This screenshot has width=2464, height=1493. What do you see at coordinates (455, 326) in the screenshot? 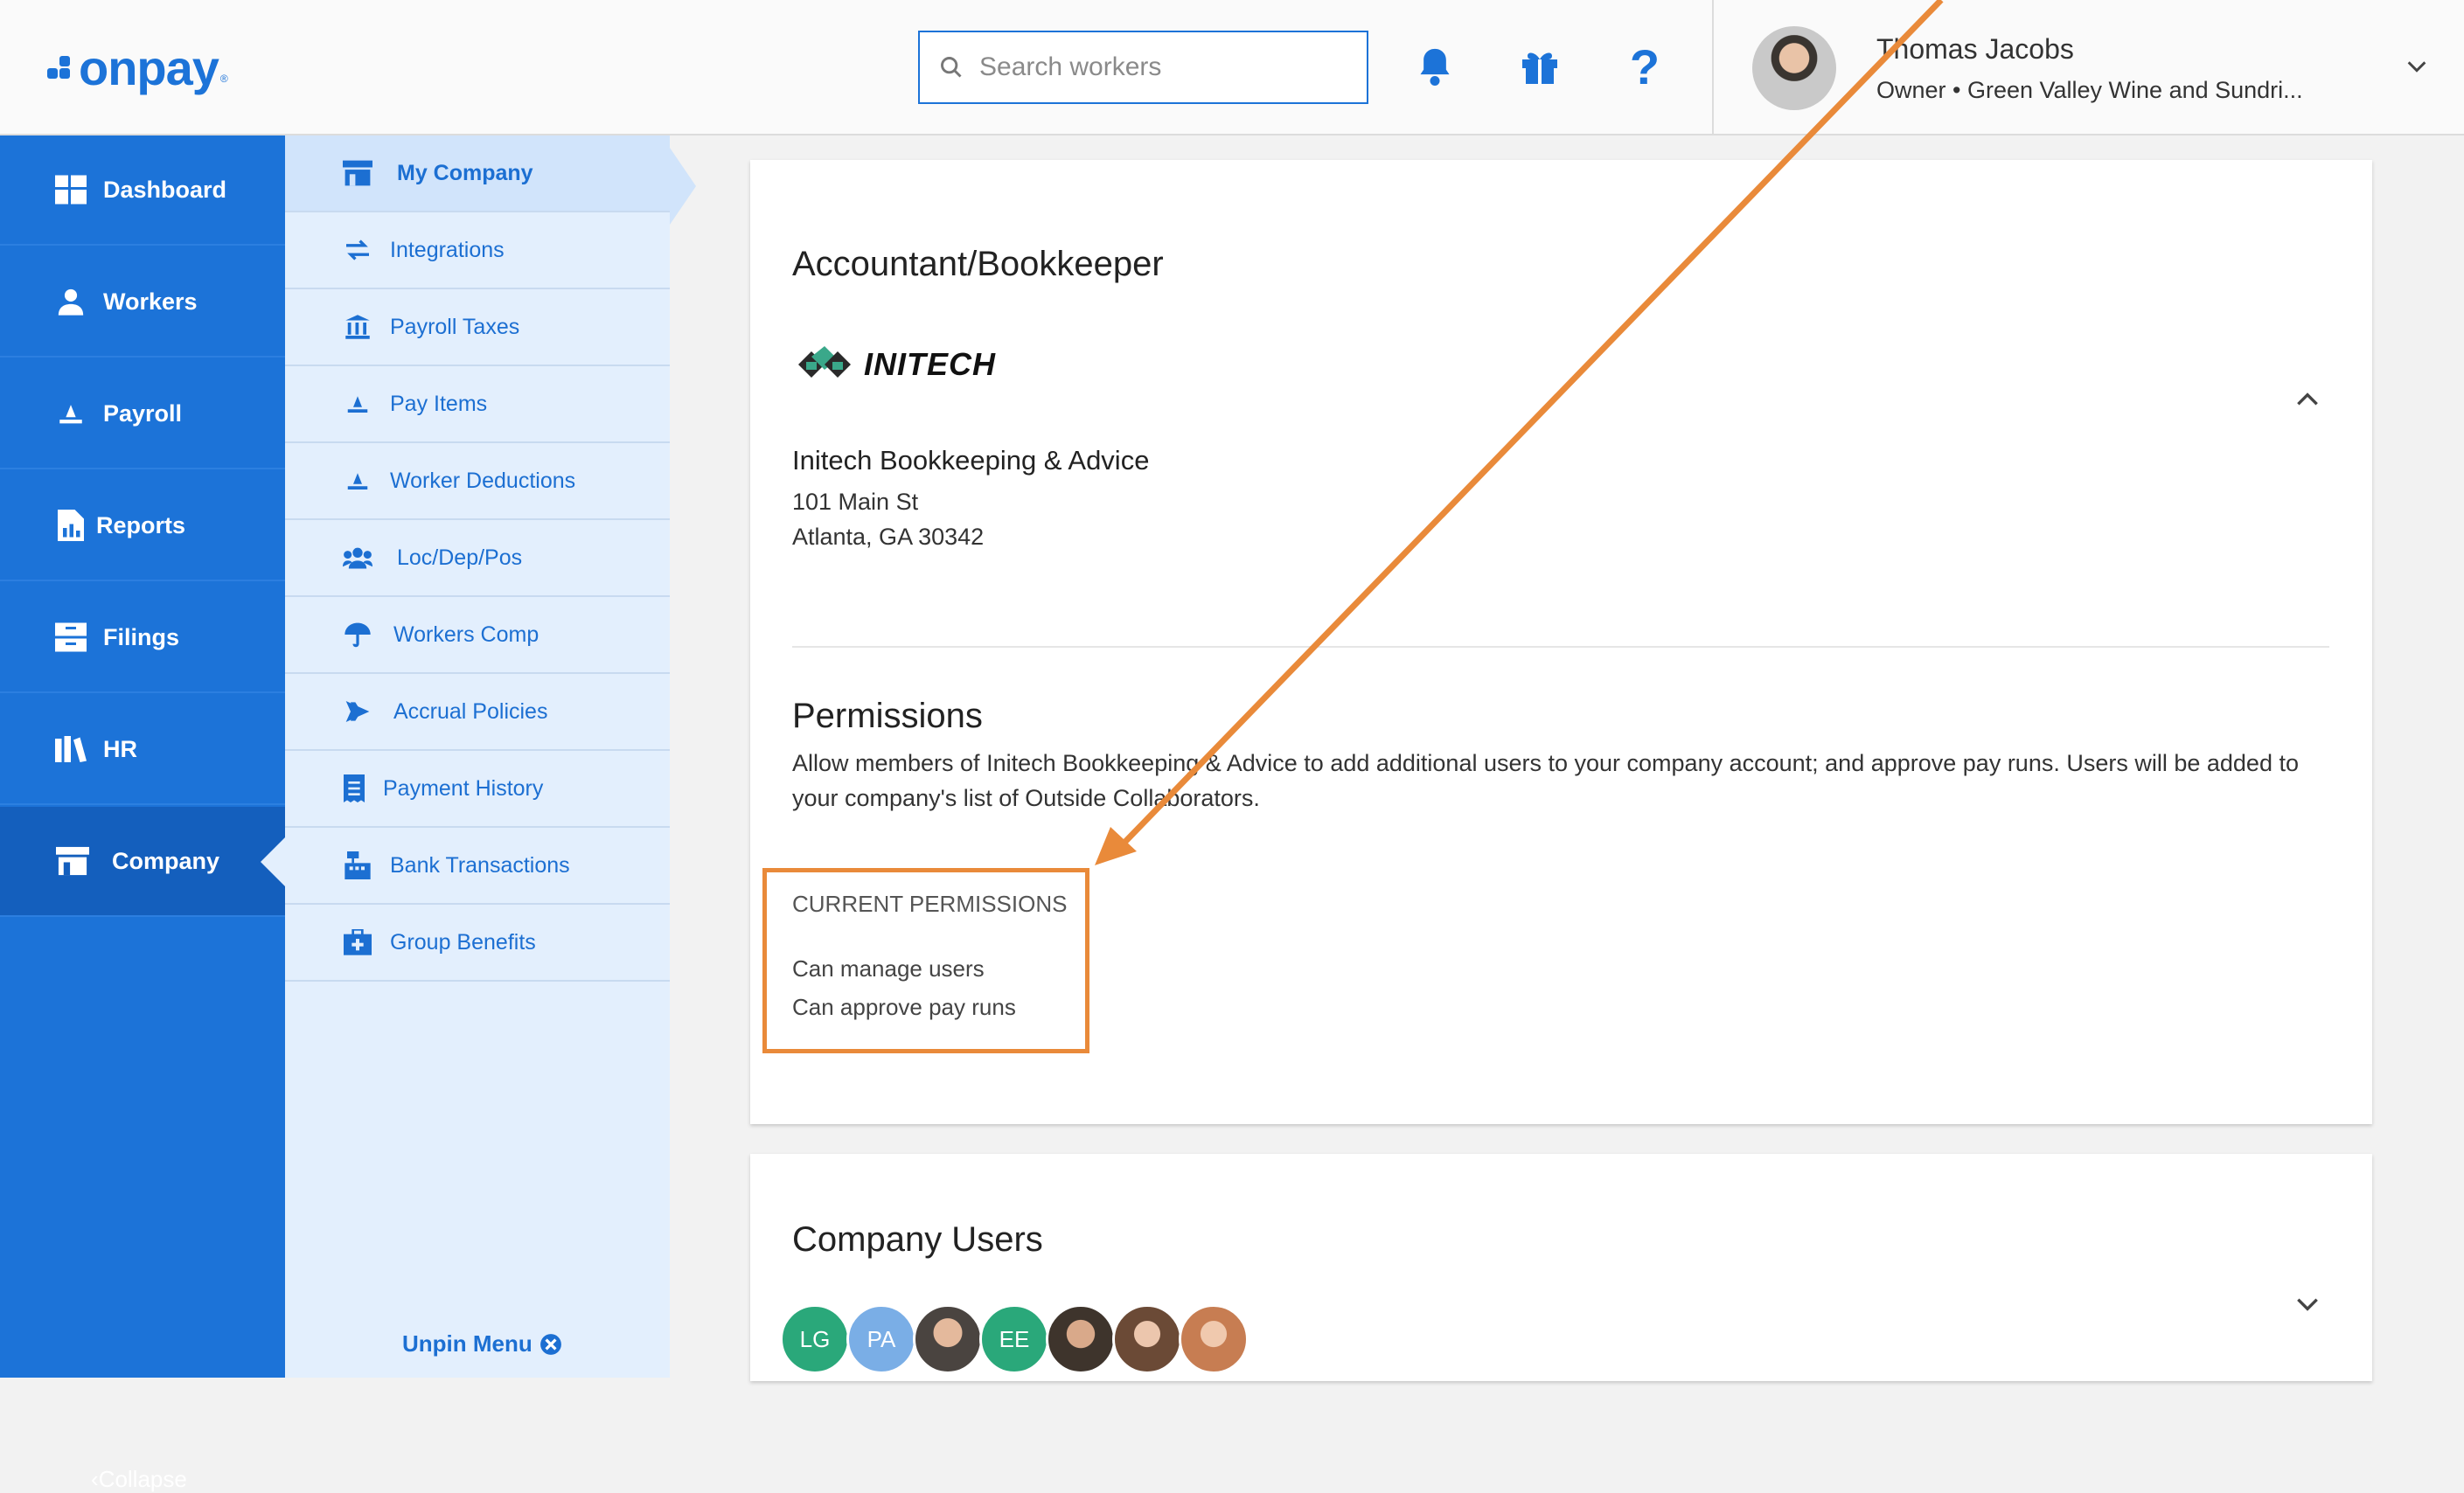
I see `subnav-label: Payroll Taxes` at bounding box center [455, 326].